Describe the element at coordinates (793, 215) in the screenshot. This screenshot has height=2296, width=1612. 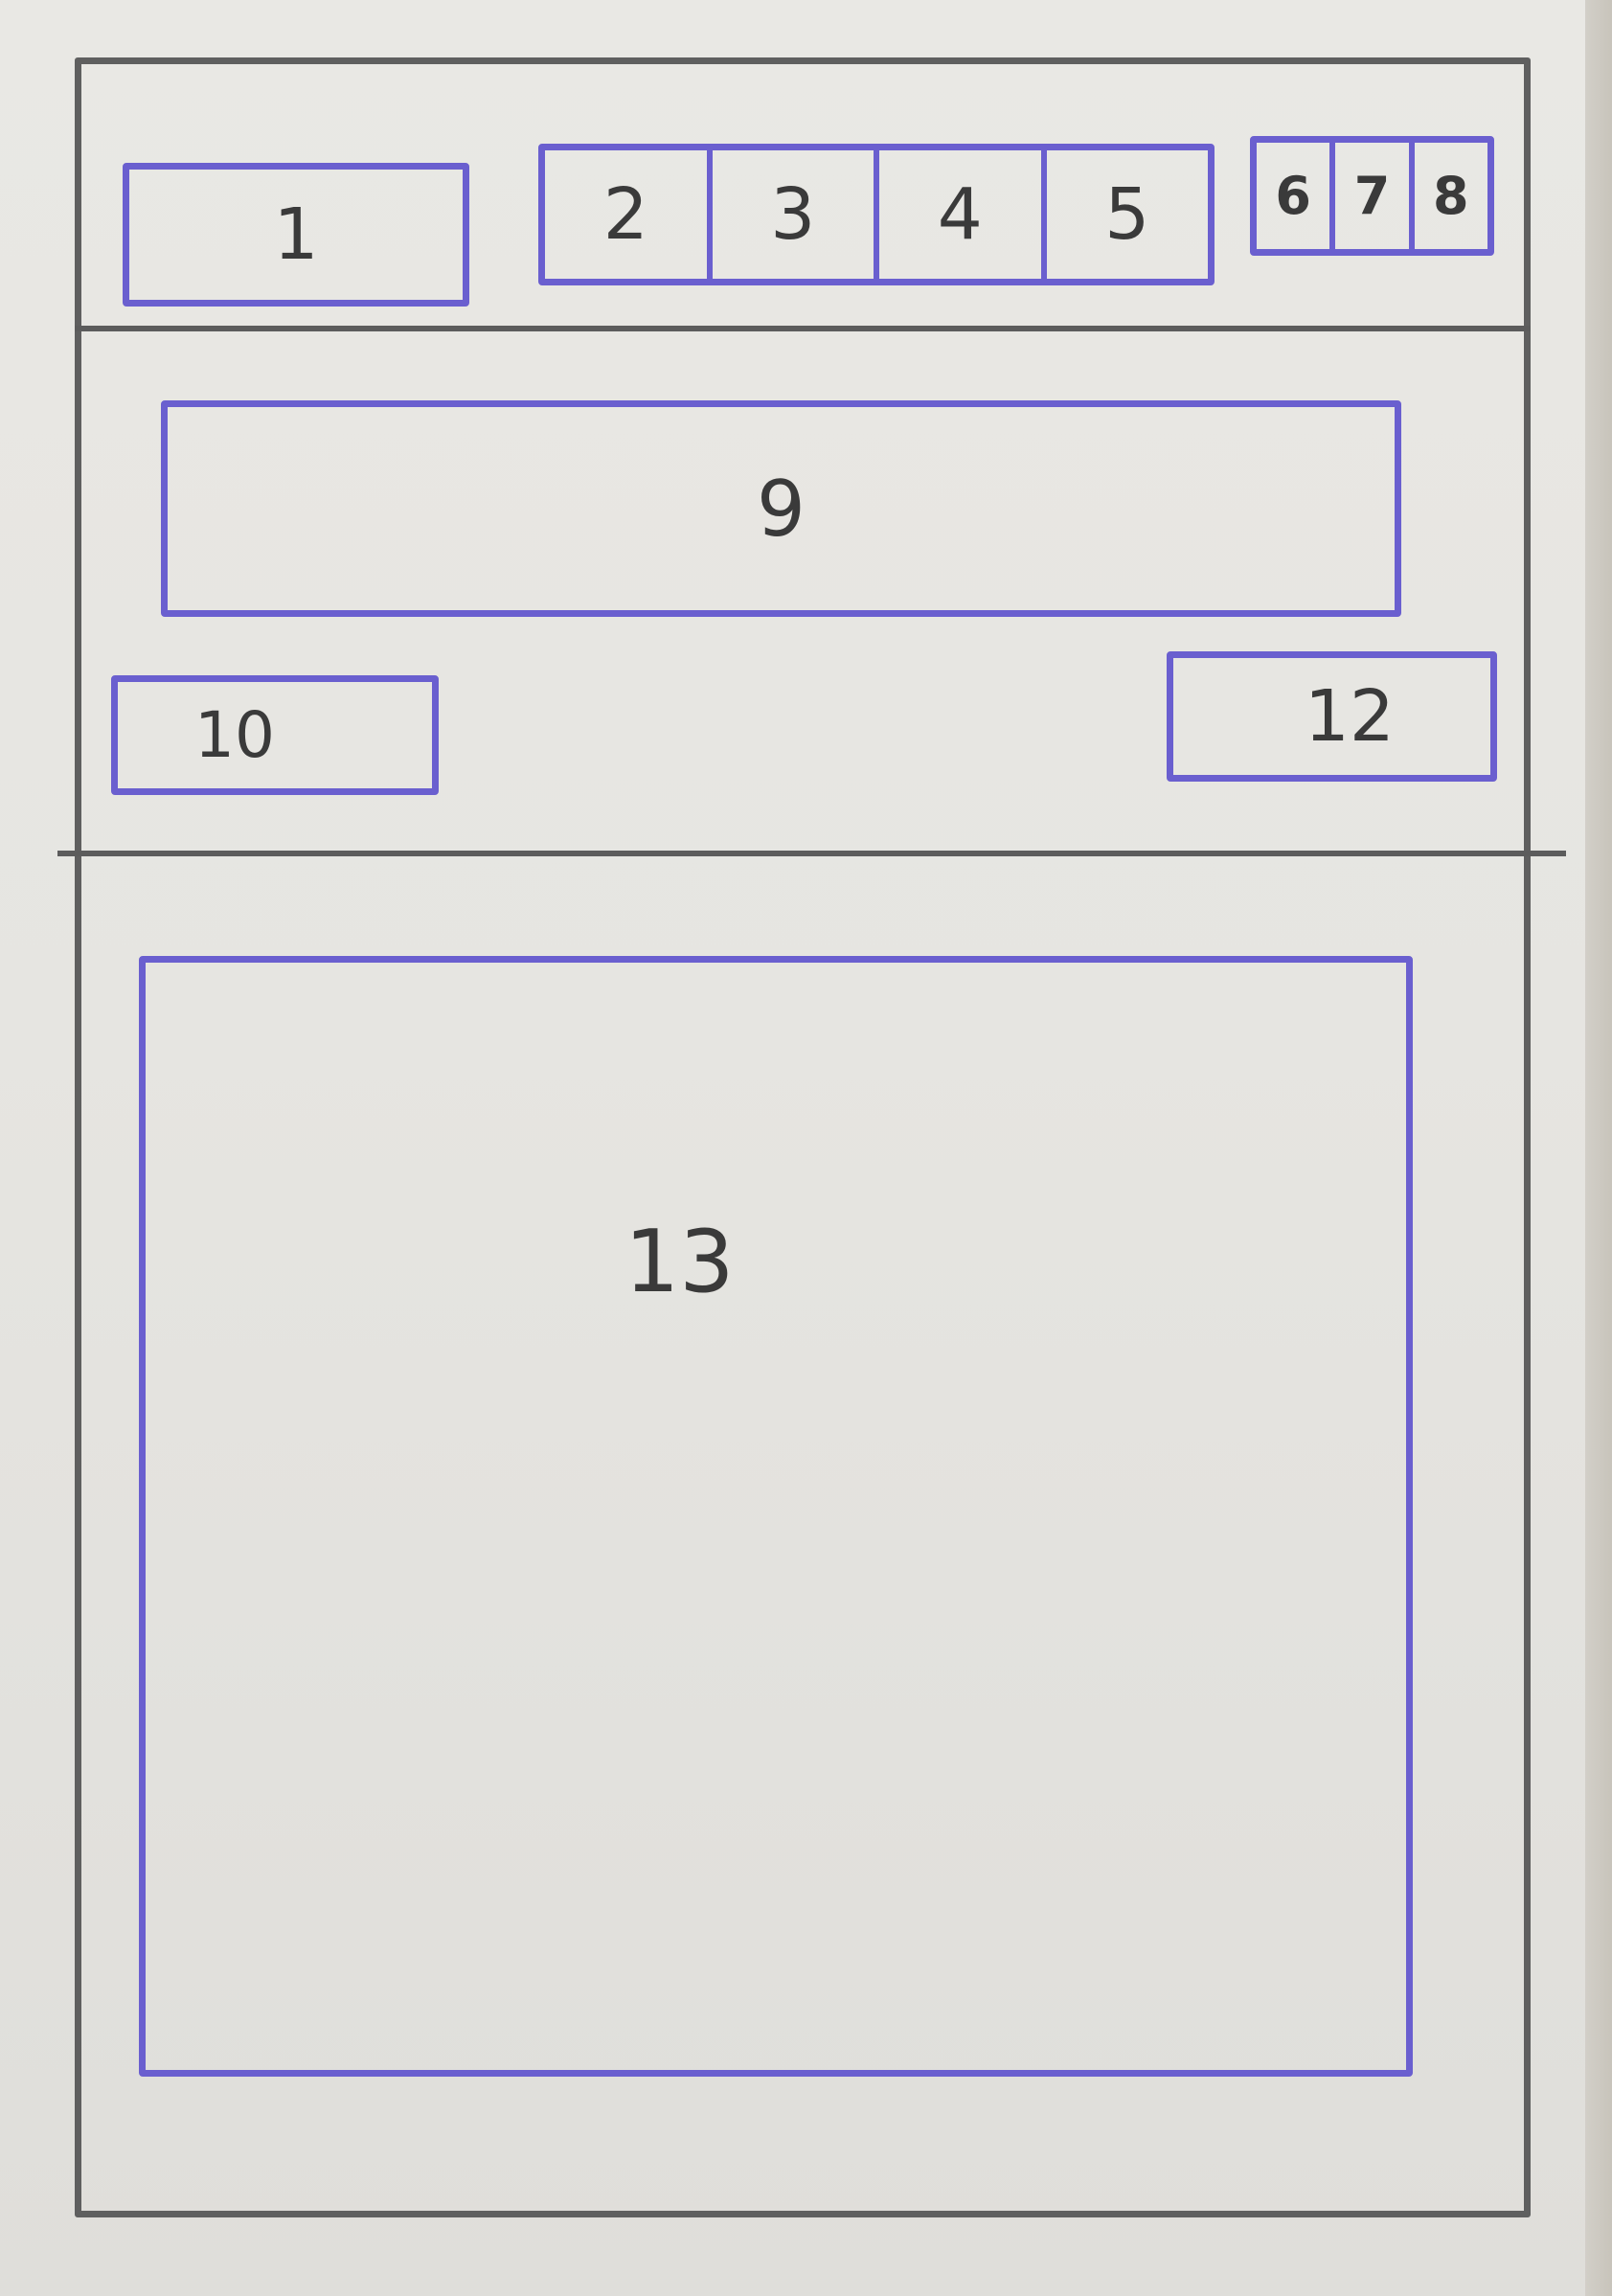
I see `tab-label: 3` at that location.